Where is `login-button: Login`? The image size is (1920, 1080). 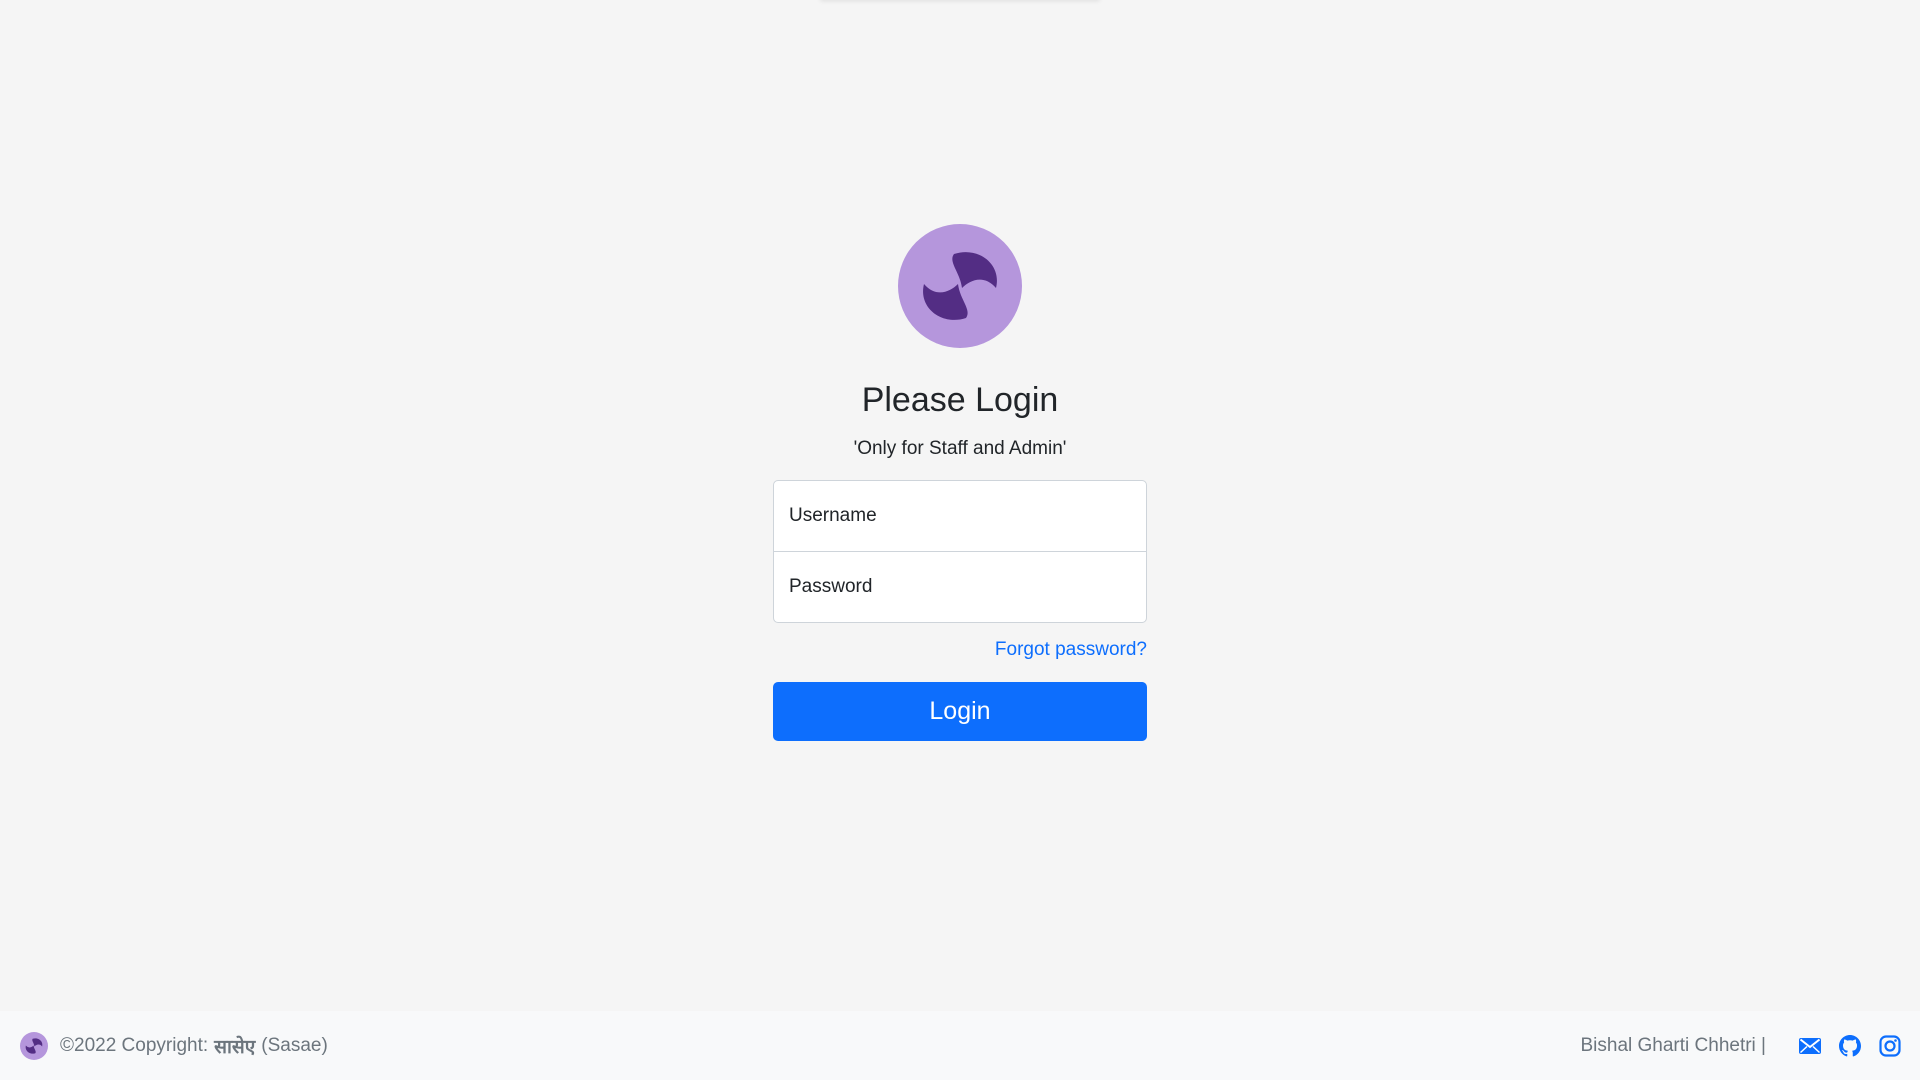 login-button: Login is located at coordinates (960, 711).